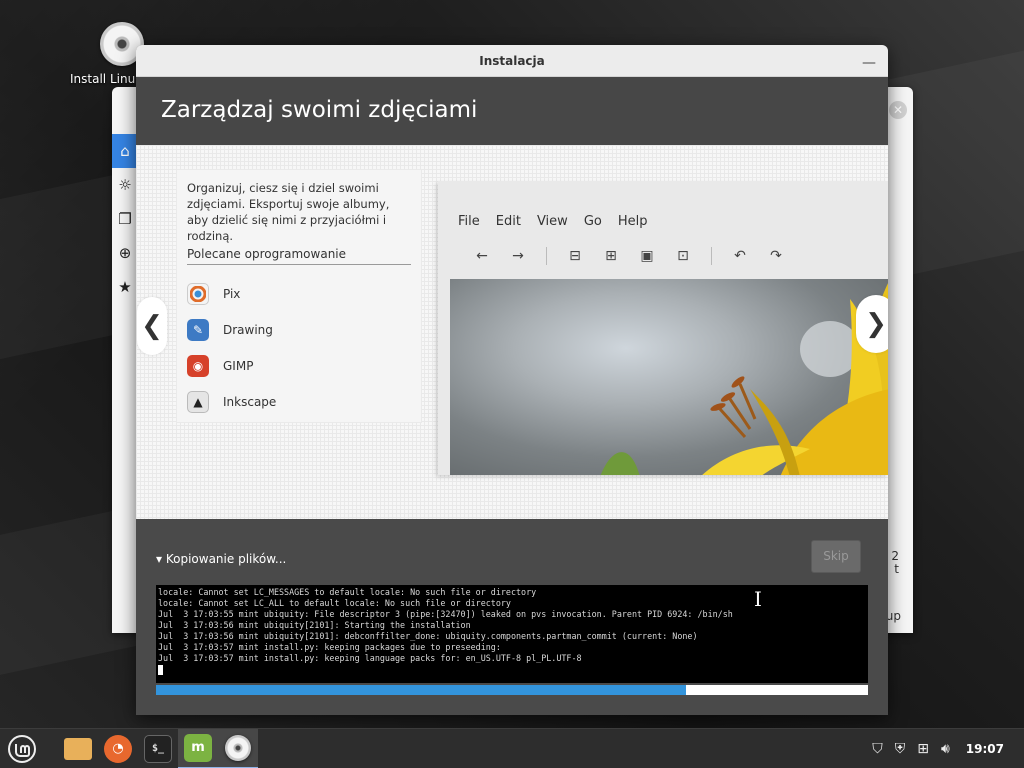  What do you see at coordinates (893, 616) in the screenshot?
I see `welcome-text-fragment: up` at bounding box center [893, 616].